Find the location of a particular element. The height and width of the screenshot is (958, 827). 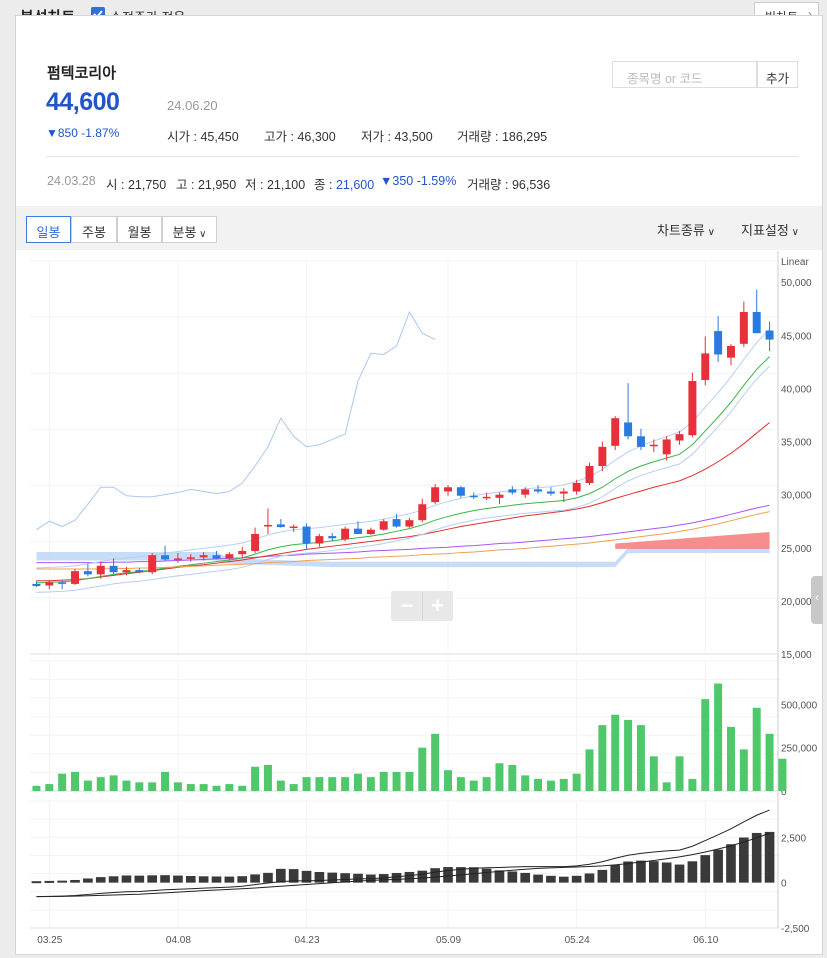

zoom-controls: − + is located at coordinates (422, 606).